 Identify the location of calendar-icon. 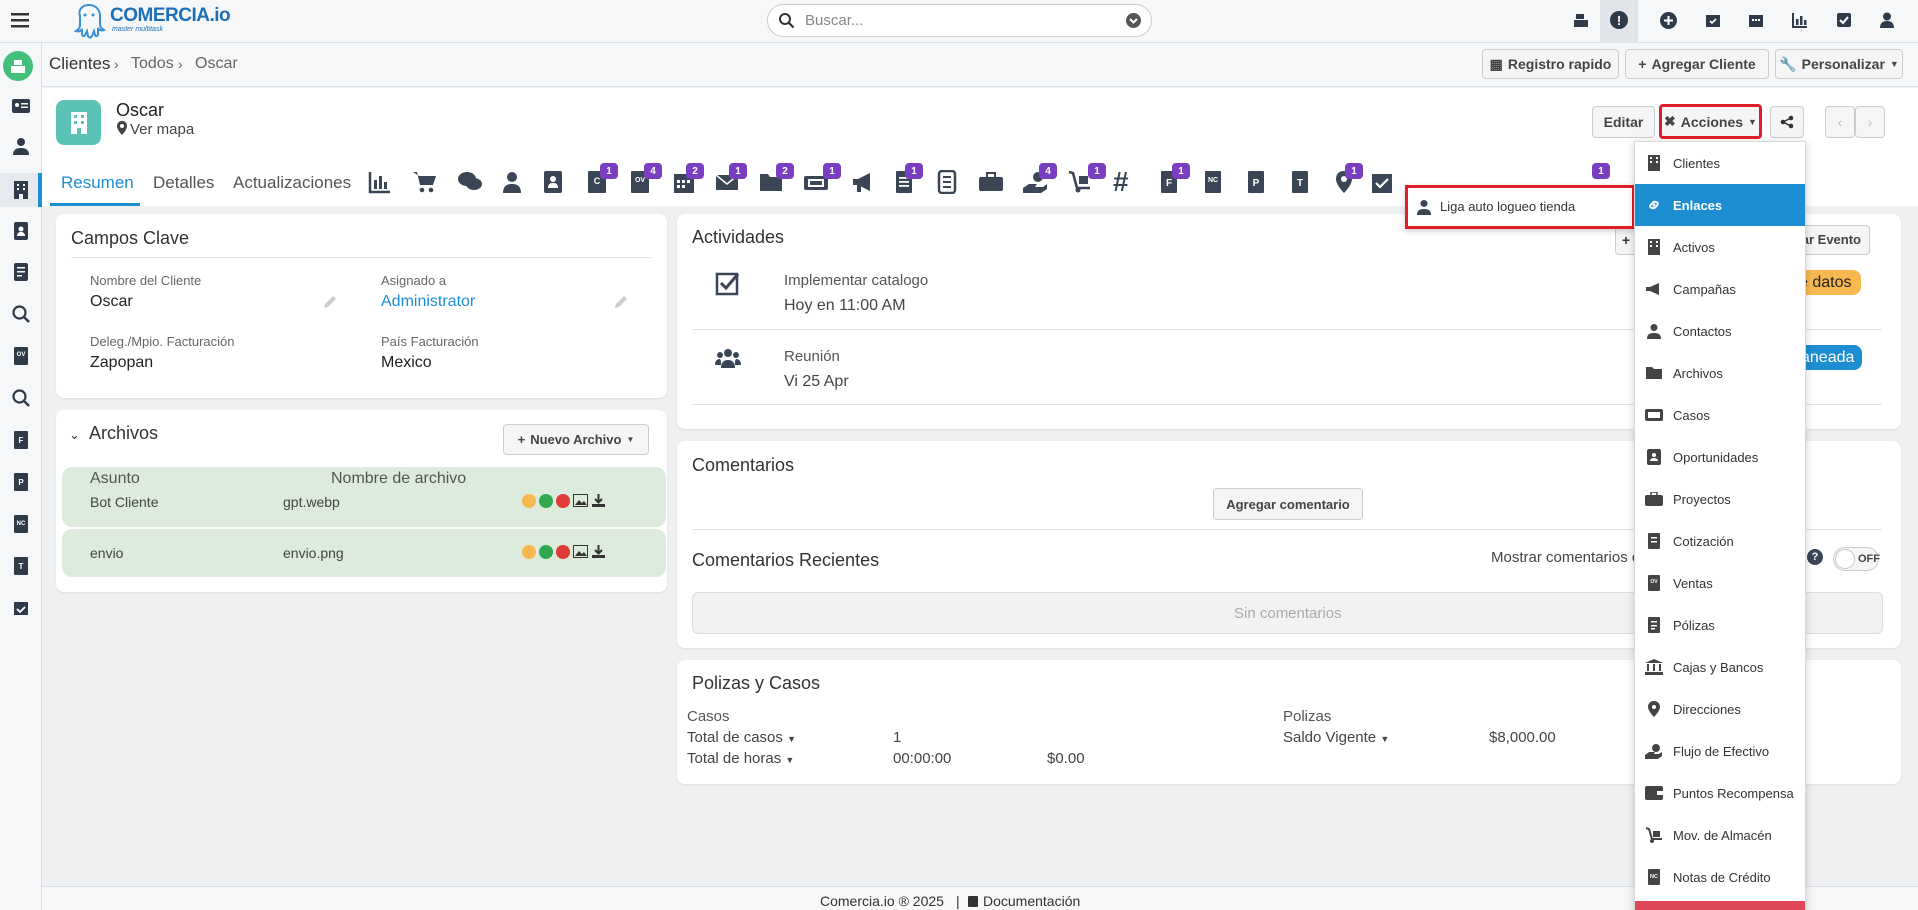
(1756, 20).